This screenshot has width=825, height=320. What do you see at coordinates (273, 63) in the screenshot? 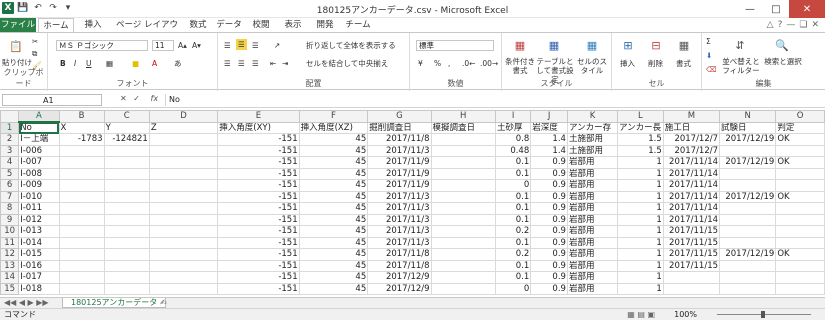
I see `decrease-indent-icon: ⇤` at bounding box center [273, 63].